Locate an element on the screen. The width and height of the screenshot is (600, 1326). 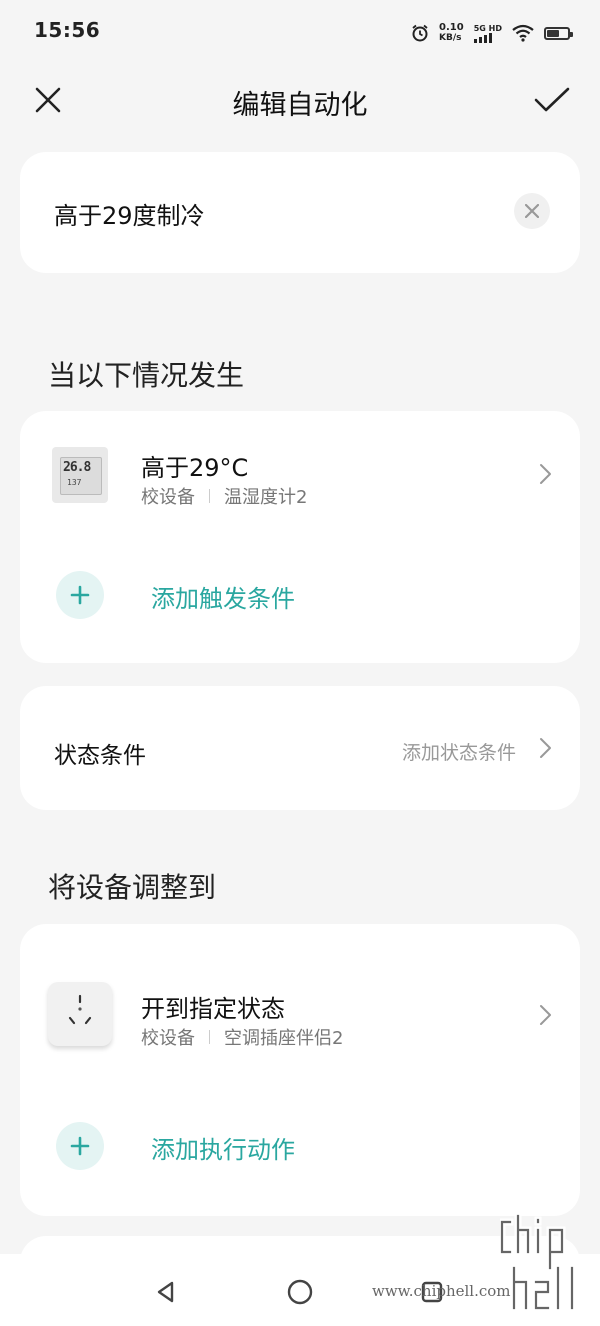
confirm-button is located at coordinates (552, 100).